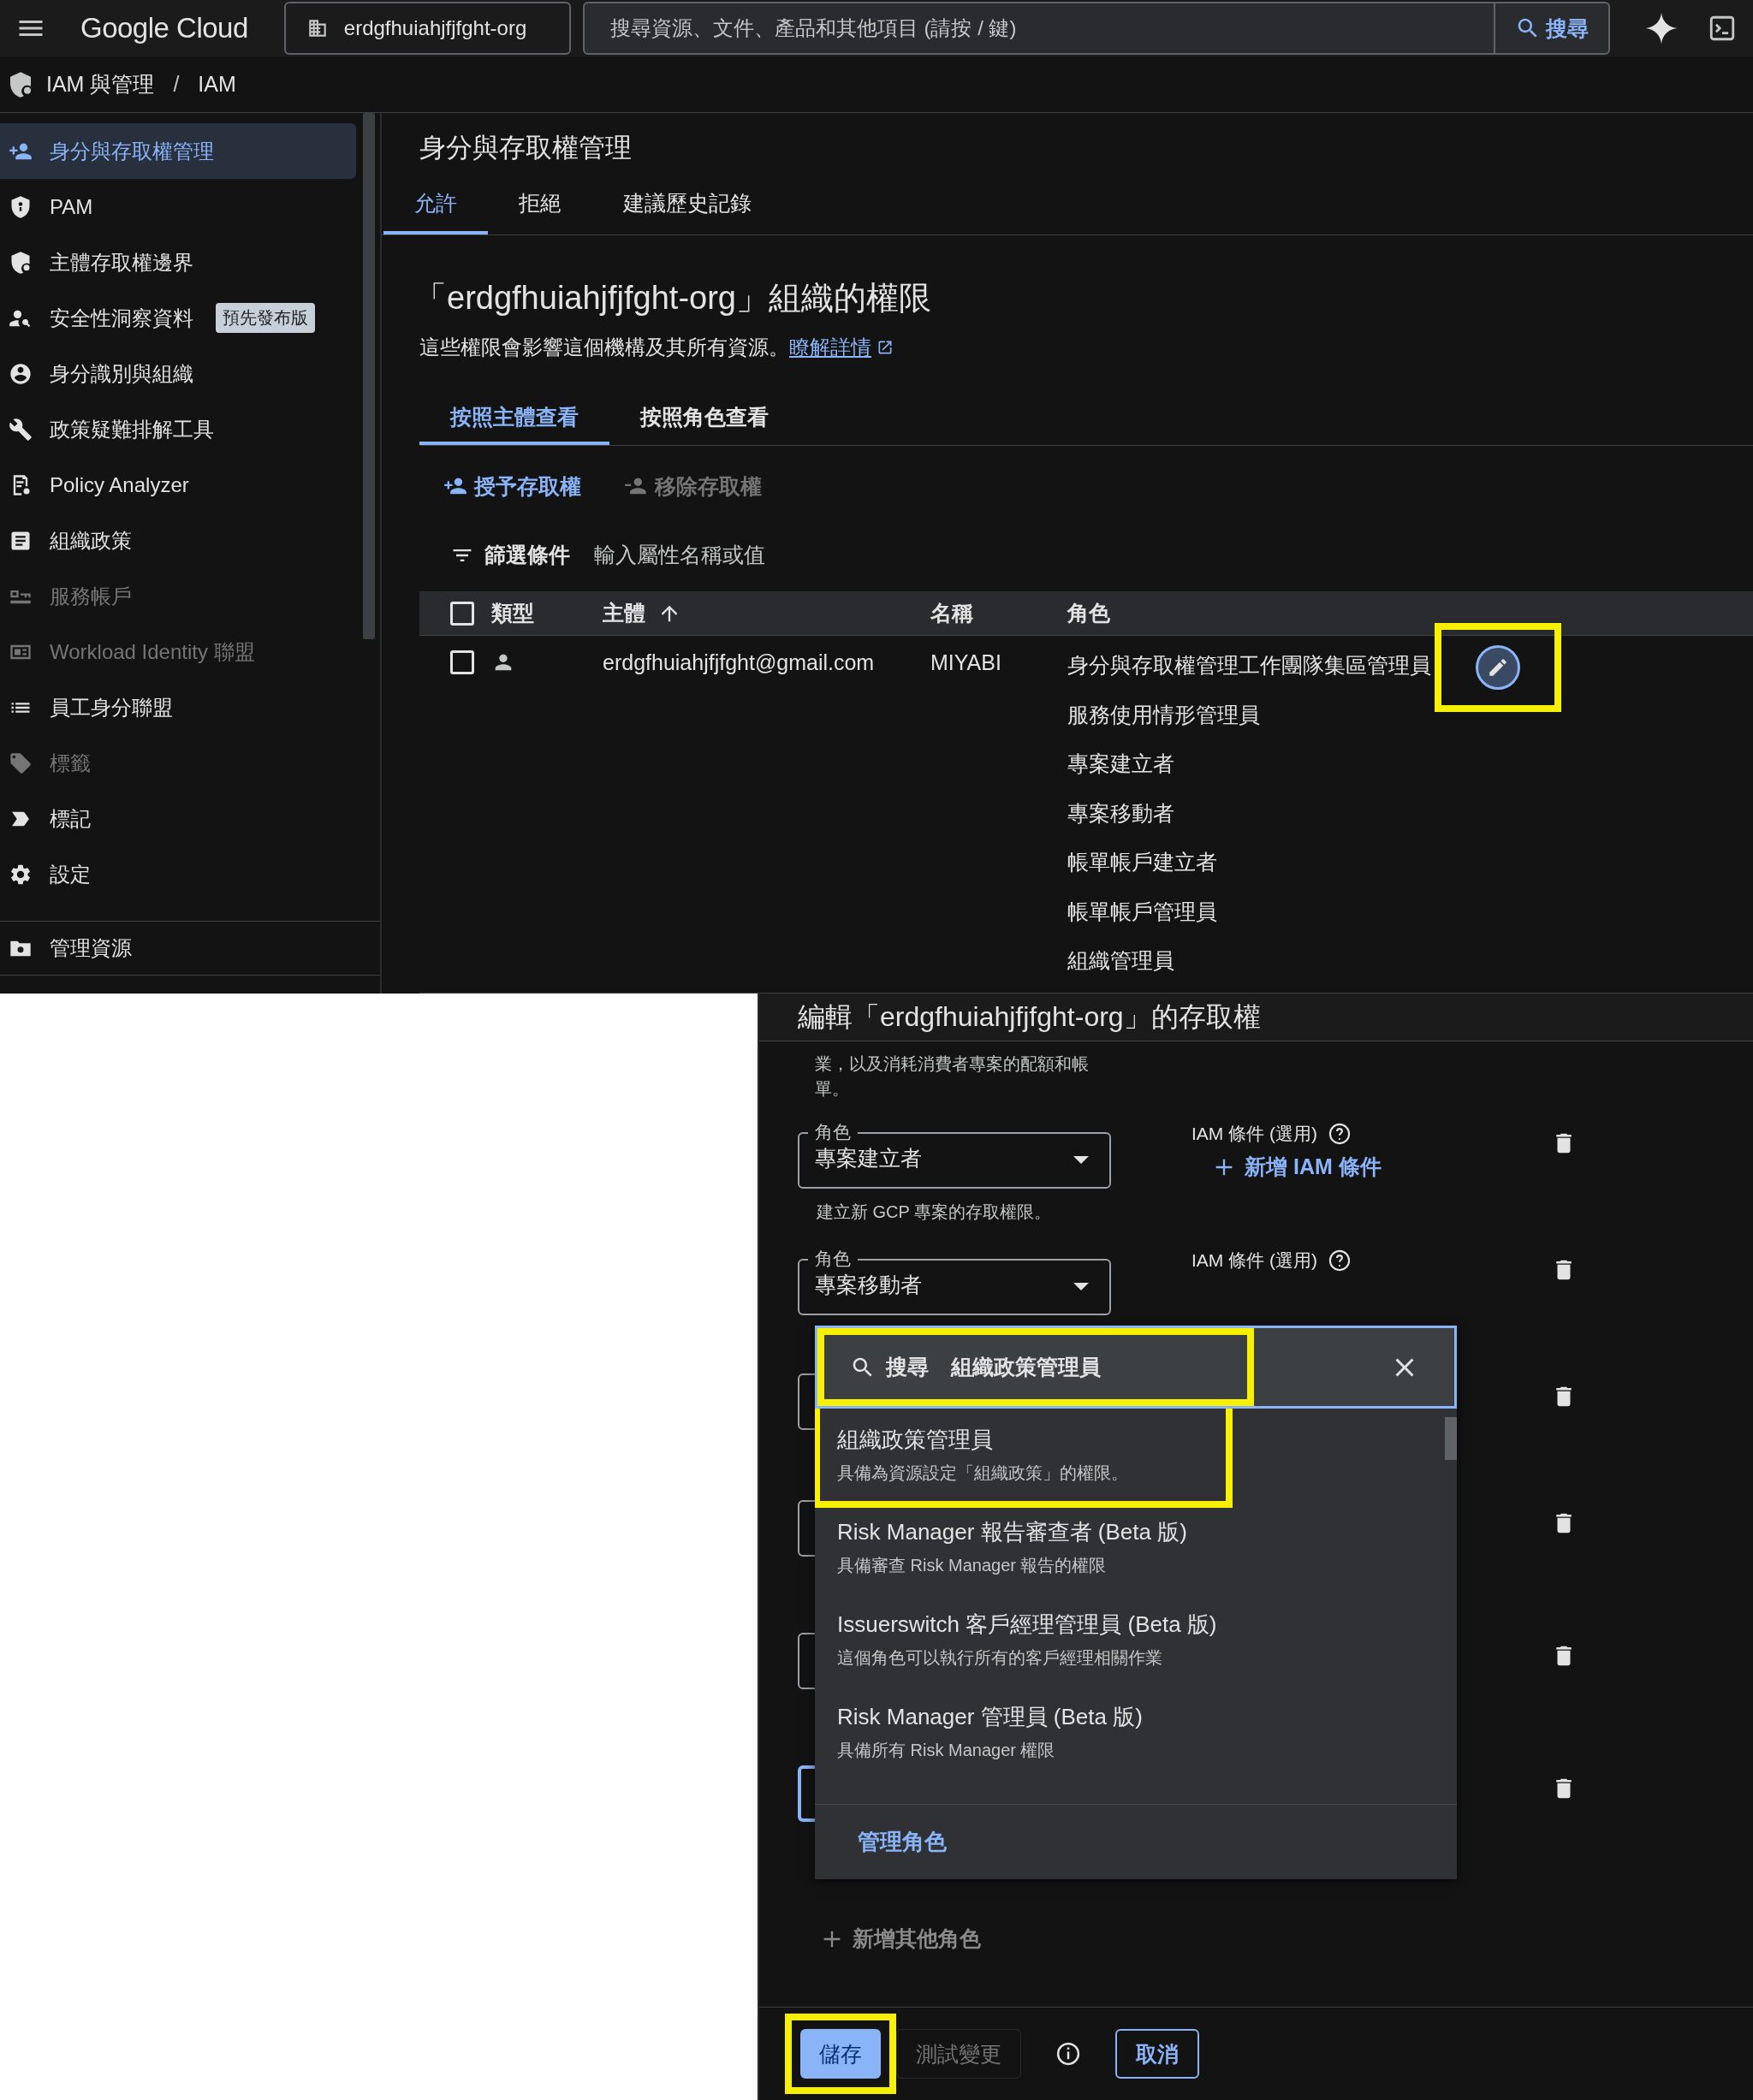 This screenshot has height=2100, width=1753. I want to click on manage-roles-link: 管理角色, so click(902, 1842).